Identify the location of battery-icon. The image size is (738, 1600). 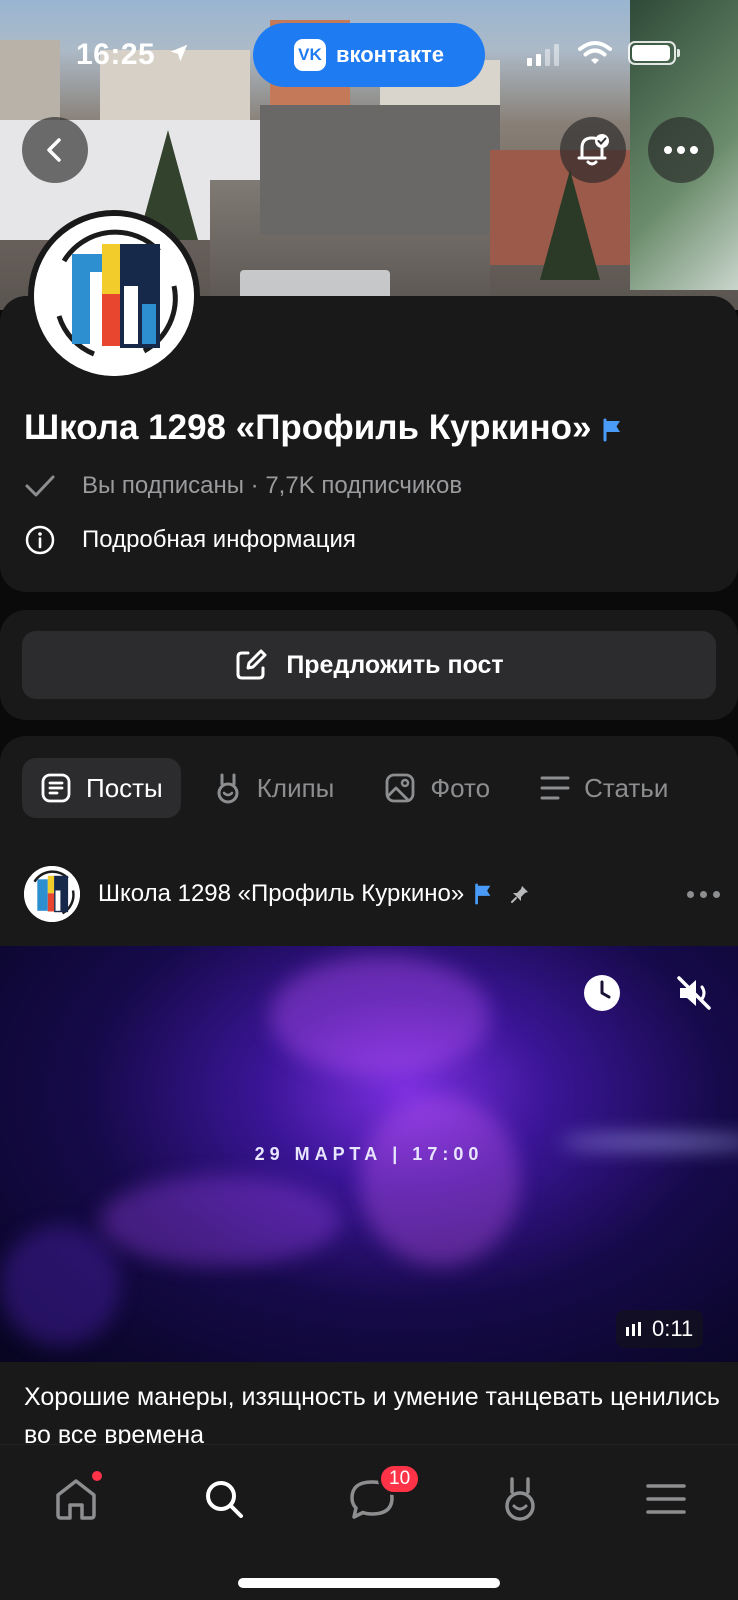
(654, 53).